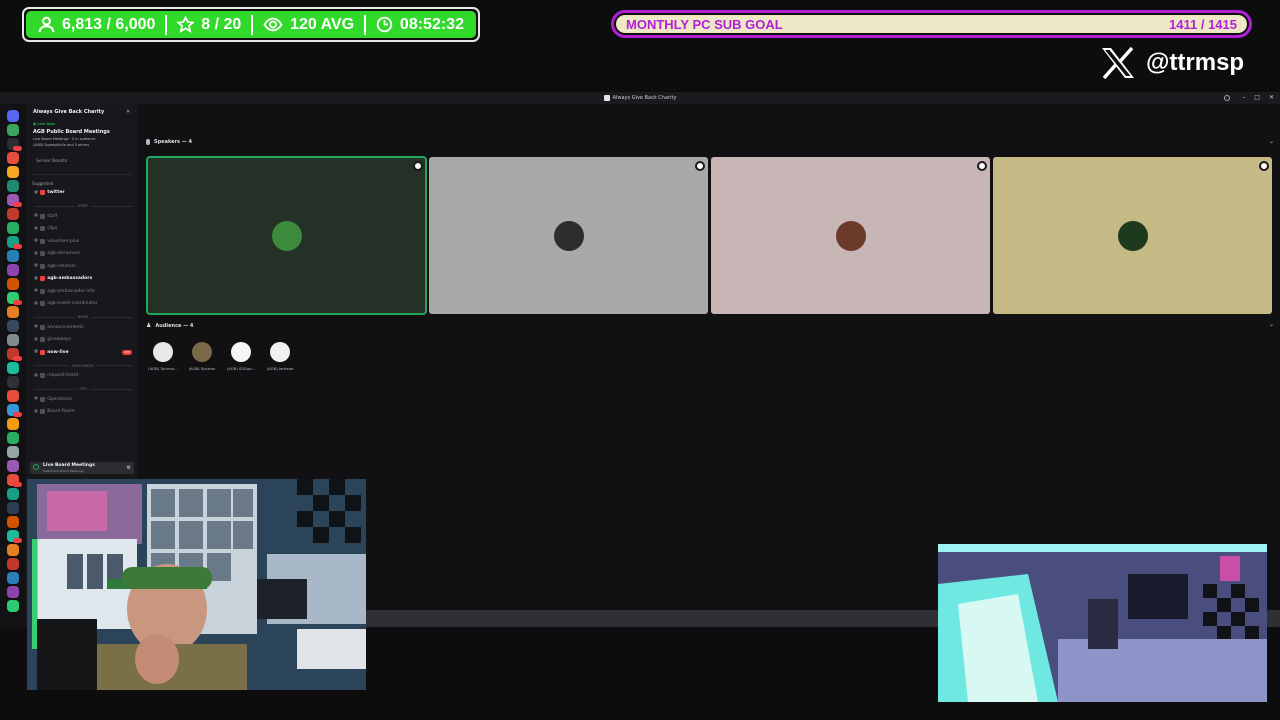  I want to click on channel-staff: # staff, so click(84, 216).